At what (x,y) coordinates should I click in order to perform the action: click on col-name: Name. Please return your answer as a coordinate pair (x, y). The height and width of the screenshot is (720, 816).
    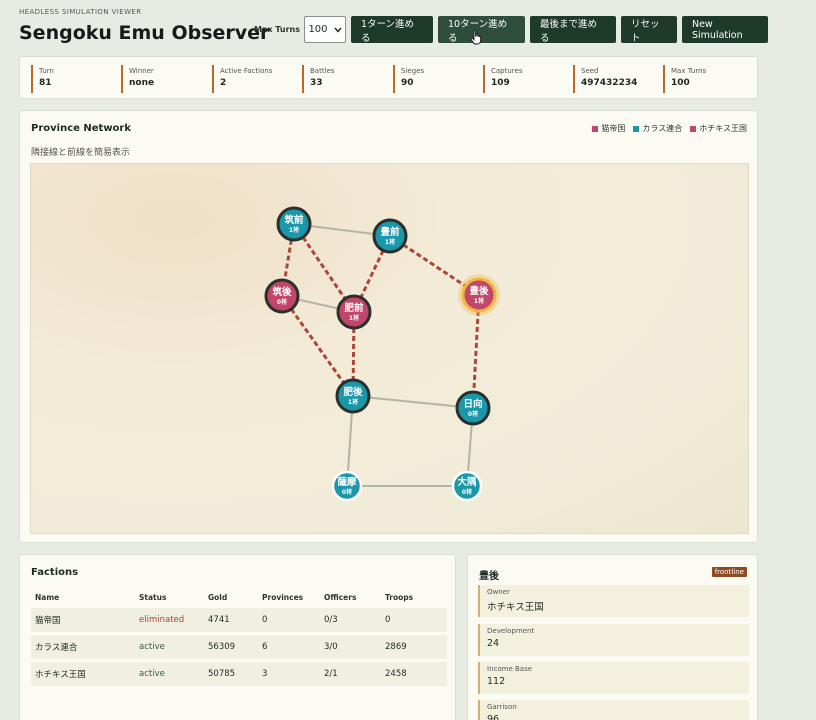
    Looking at the image, I should click on (47, 597).